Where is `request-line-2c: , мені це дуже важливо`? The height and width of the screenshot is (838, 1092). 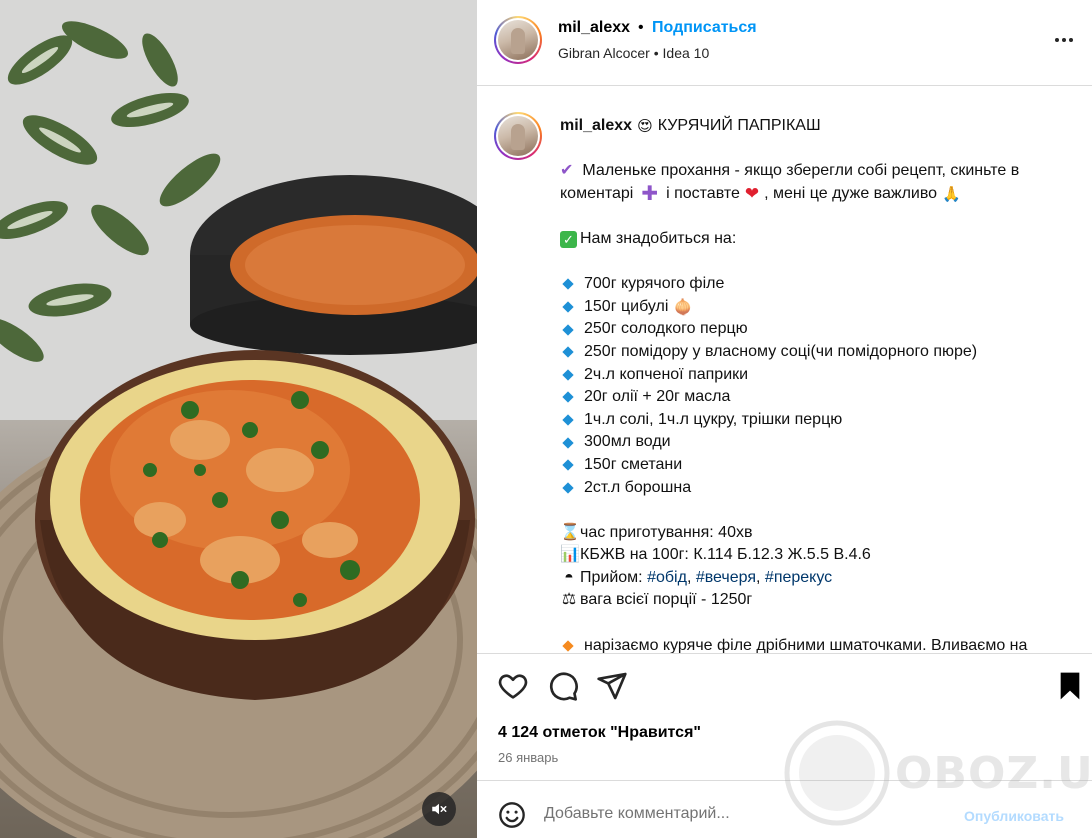 request-line-2c: , мені це дуже важливо is located at coordinates (851, 193).